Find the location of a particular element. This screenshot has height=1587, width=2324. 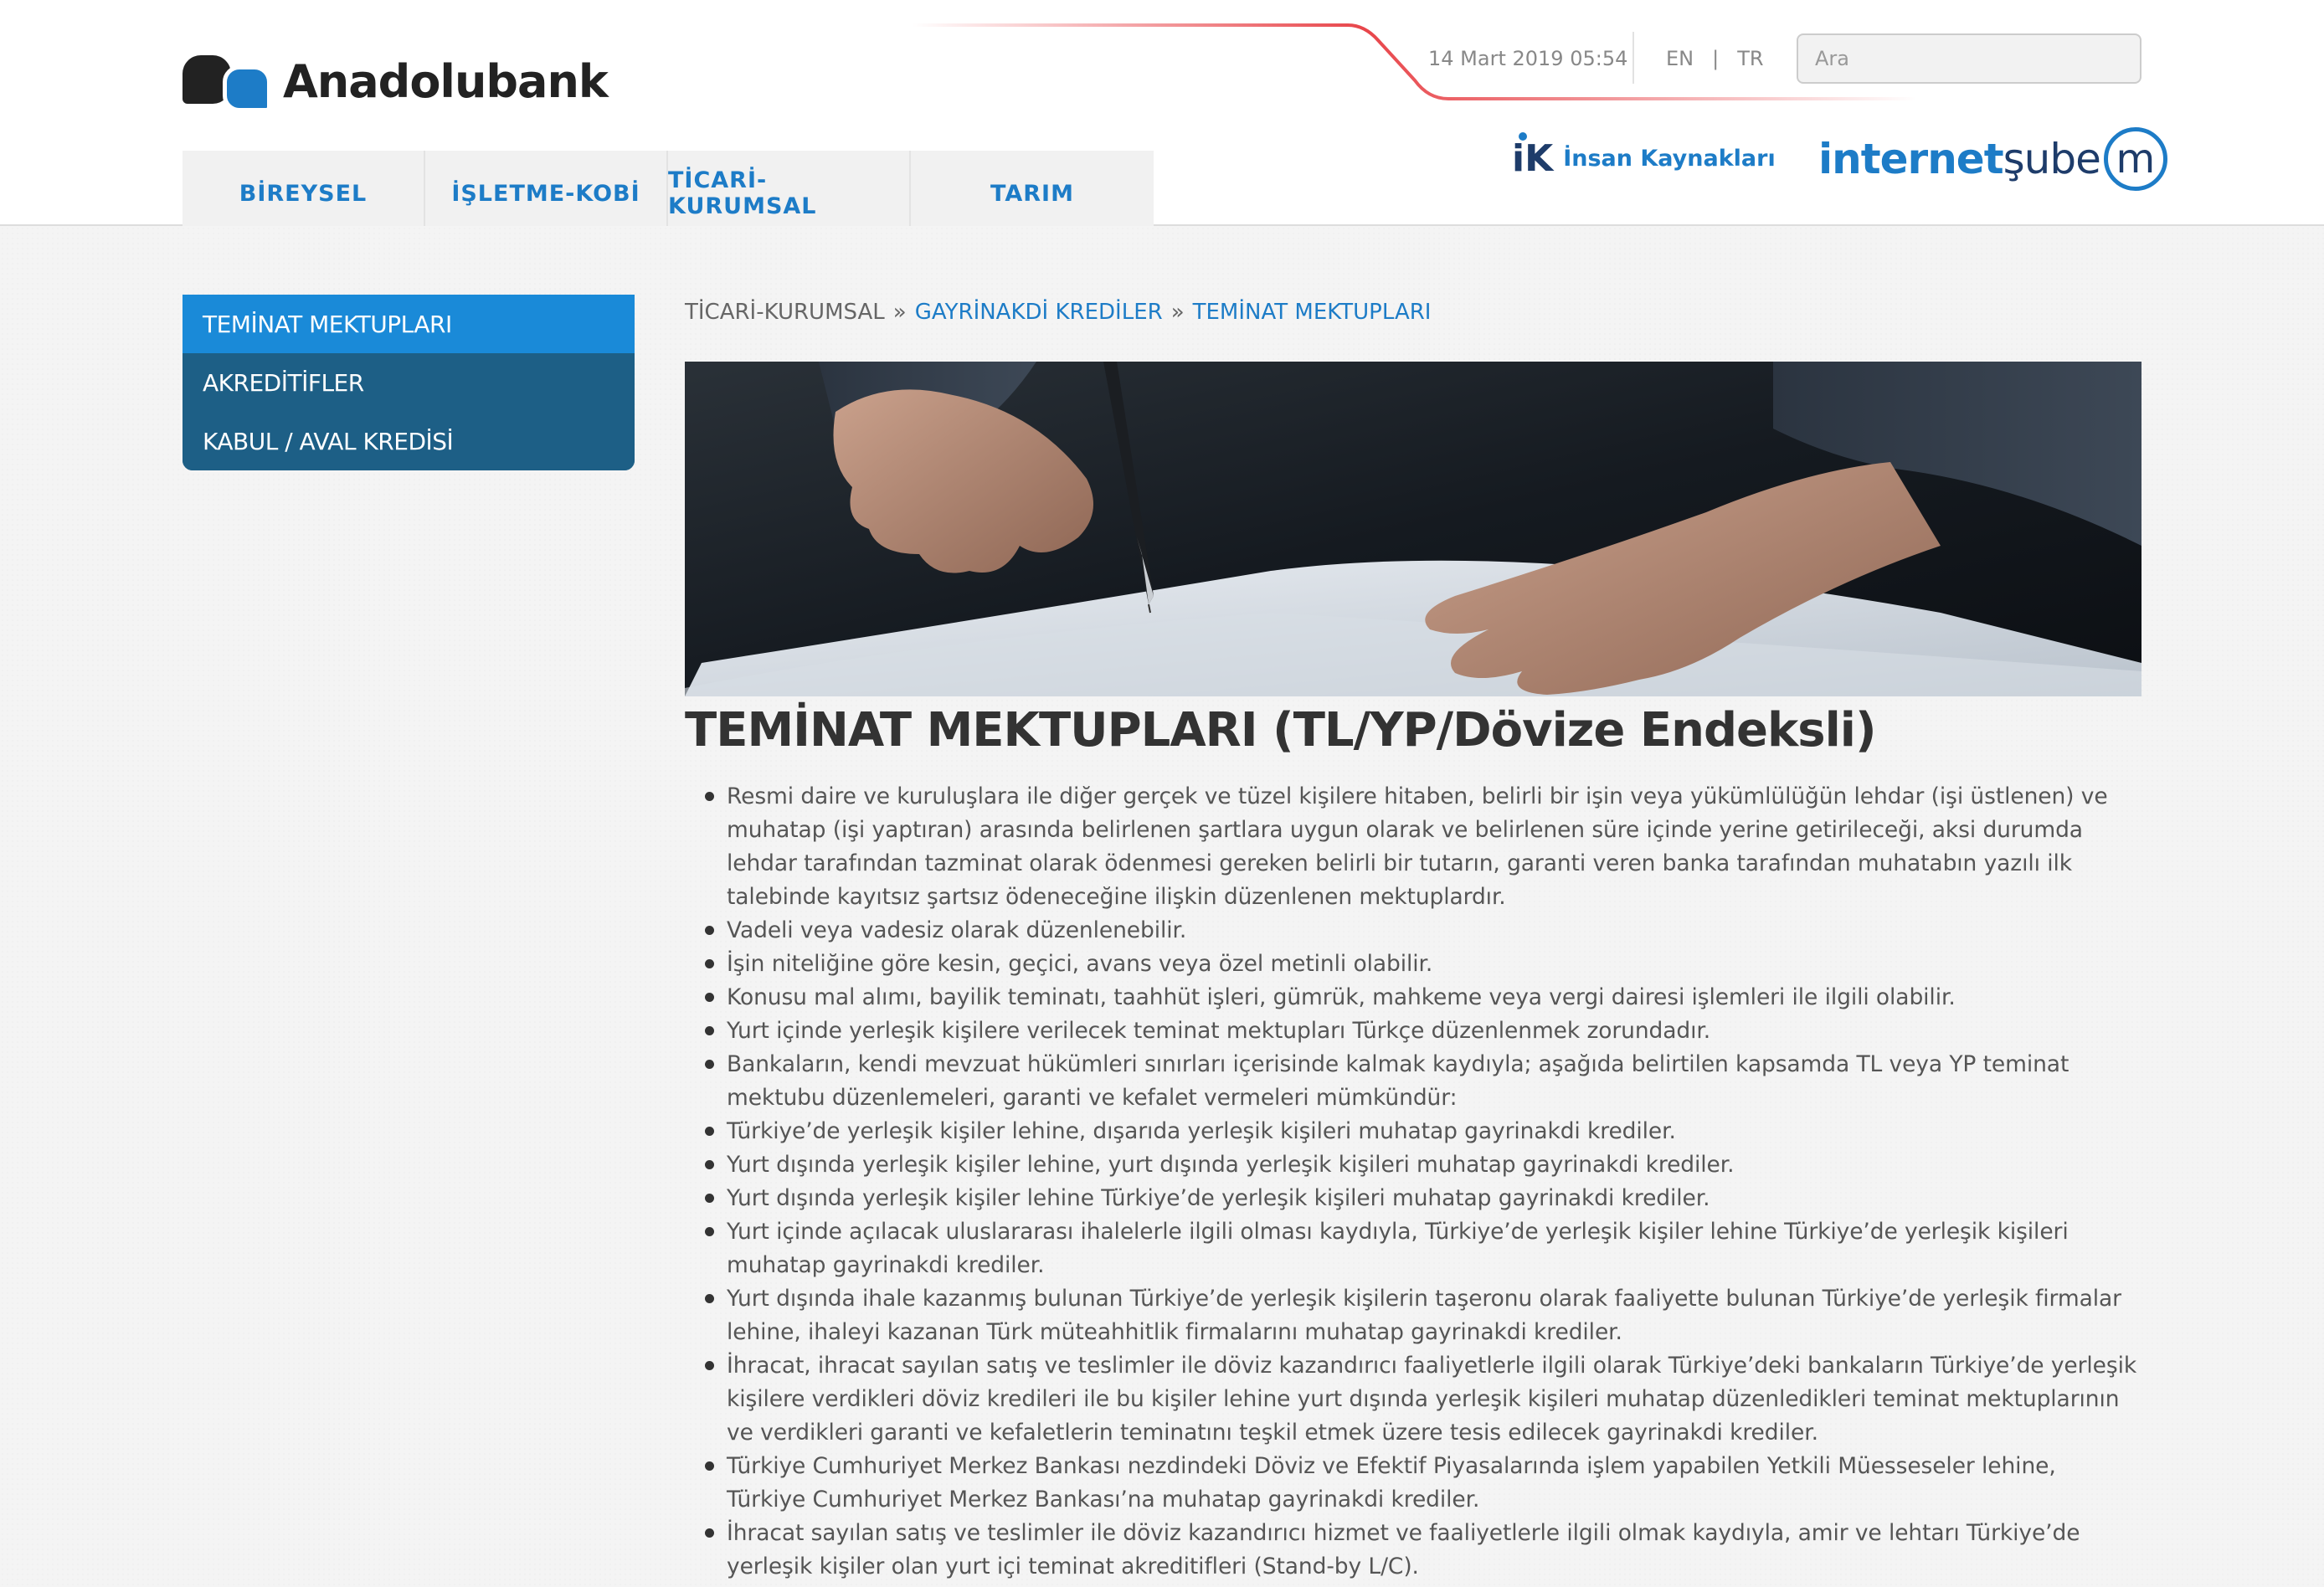

logo-text: Anadolubank is located at coordinates (446, 81).